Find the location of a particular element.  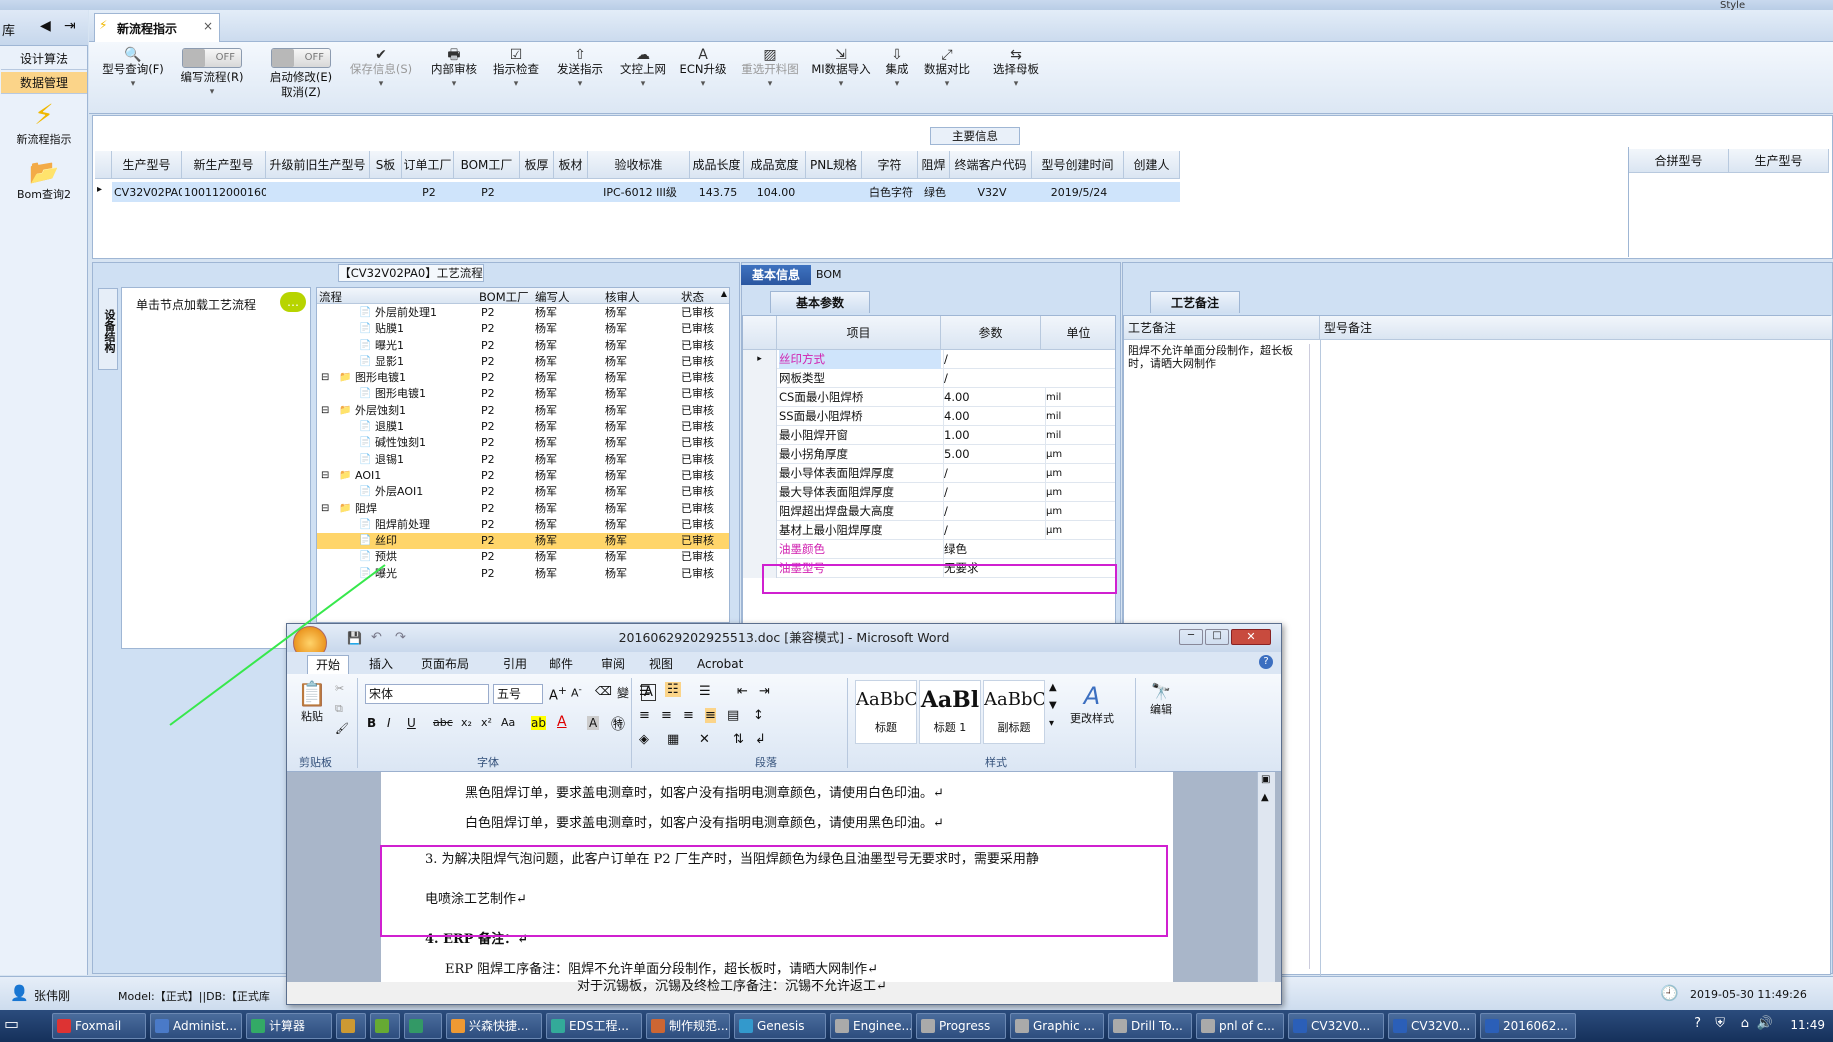

maximize-button: □ is located at coordinates (1217, 637).